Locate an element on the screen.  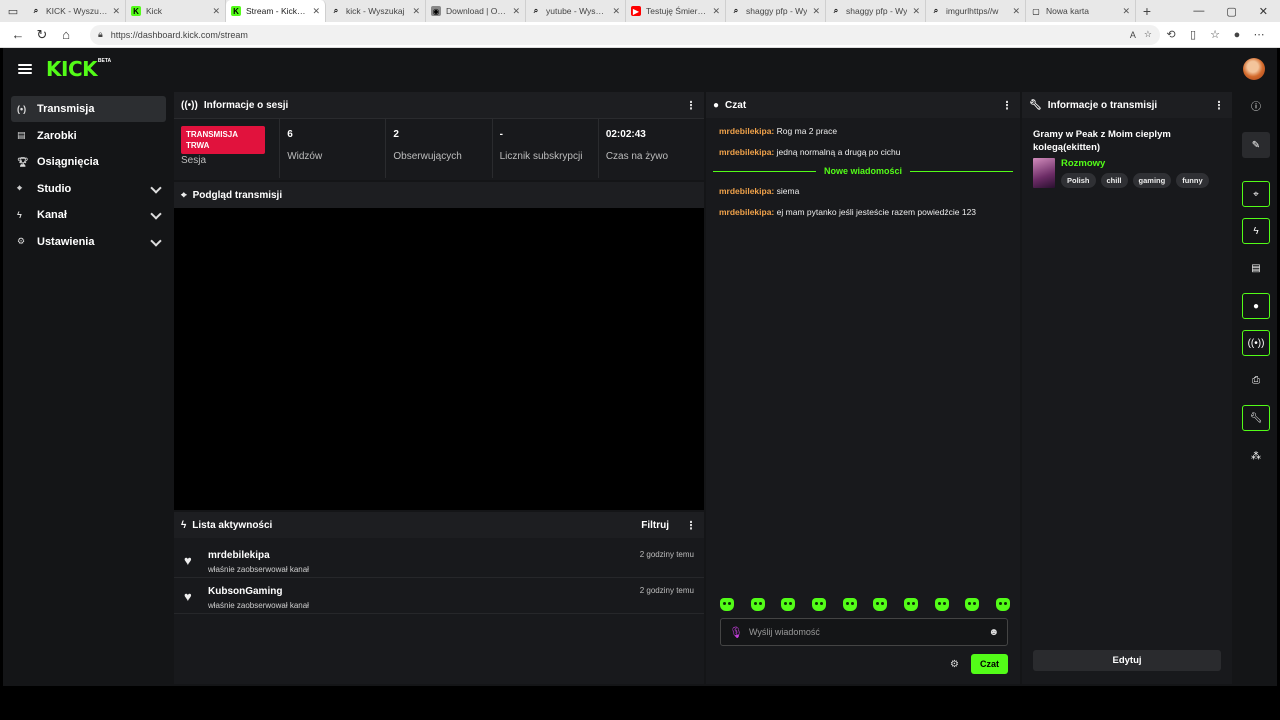
category-name: Rozmowy is located at coordinates (1141, 163).